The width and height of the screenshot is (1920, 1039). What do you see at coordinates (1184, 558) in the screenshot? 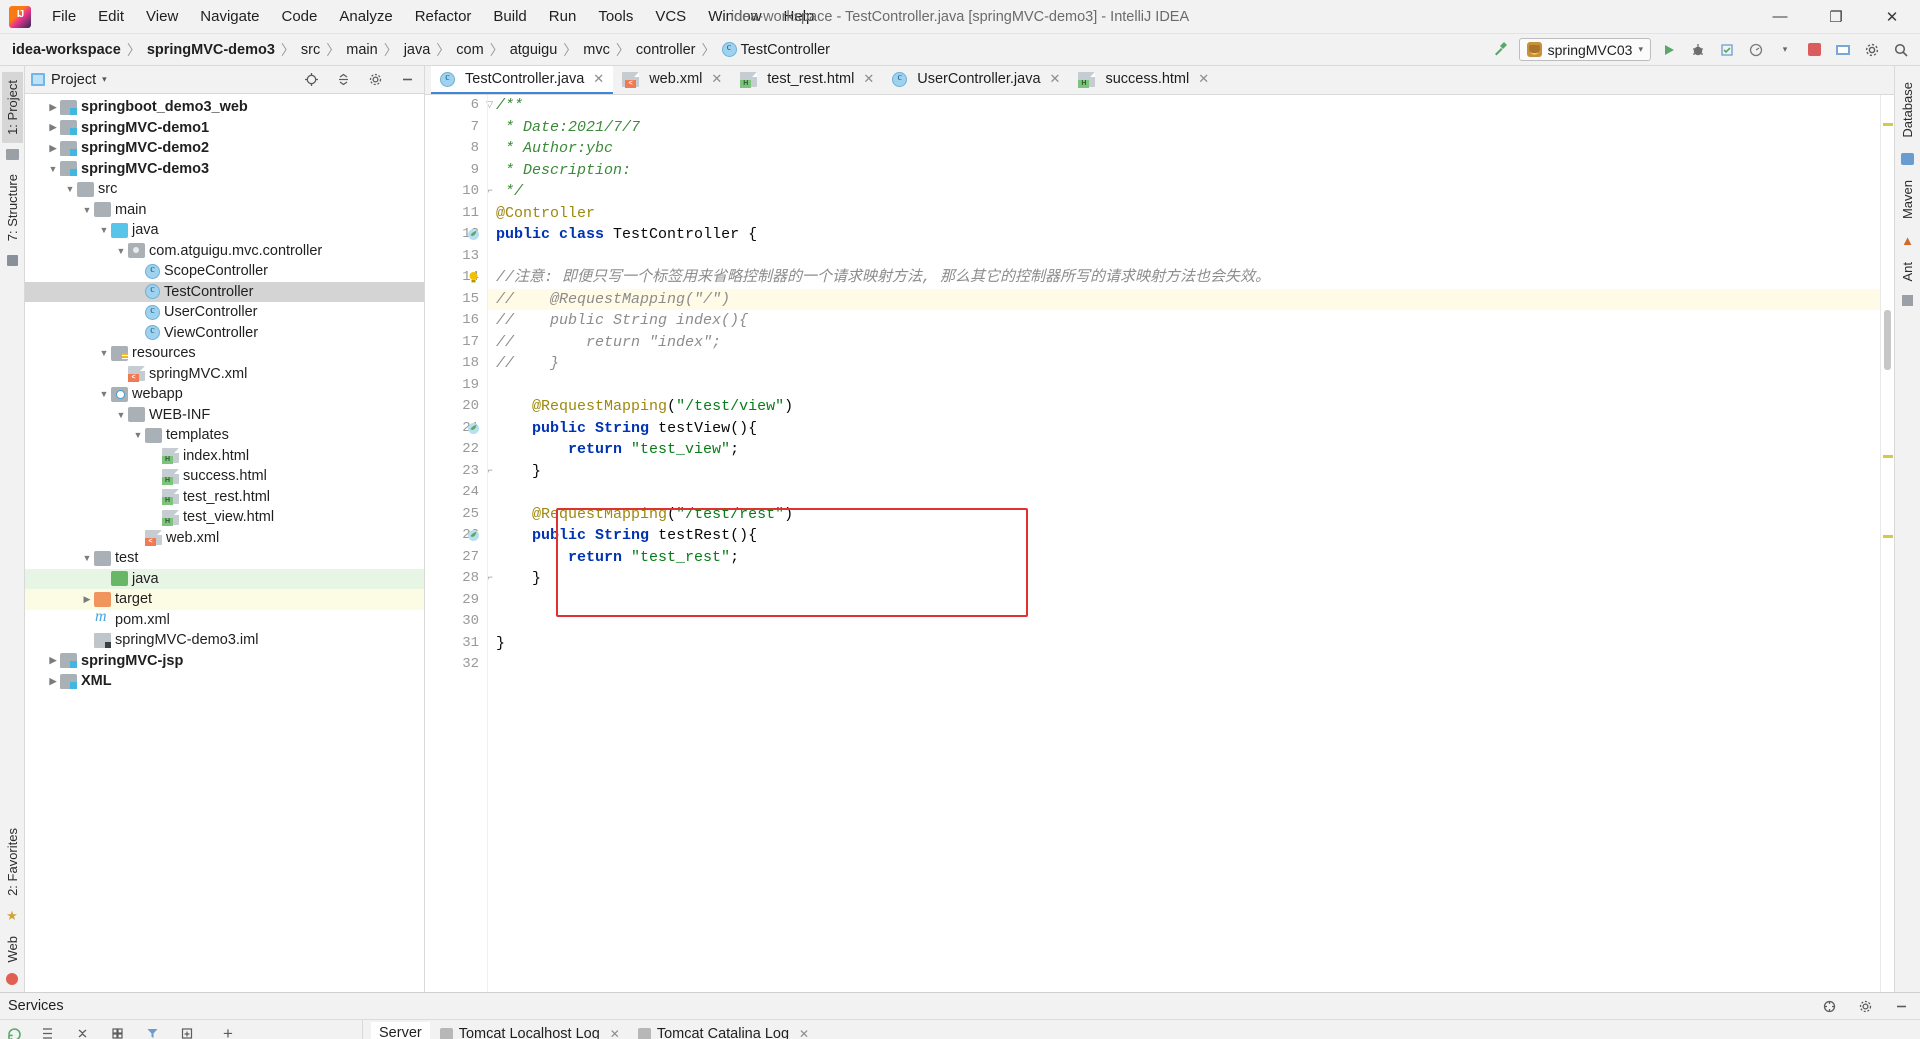
I see `code-line: return "test_rest";` at bounding box center [1184, 558].